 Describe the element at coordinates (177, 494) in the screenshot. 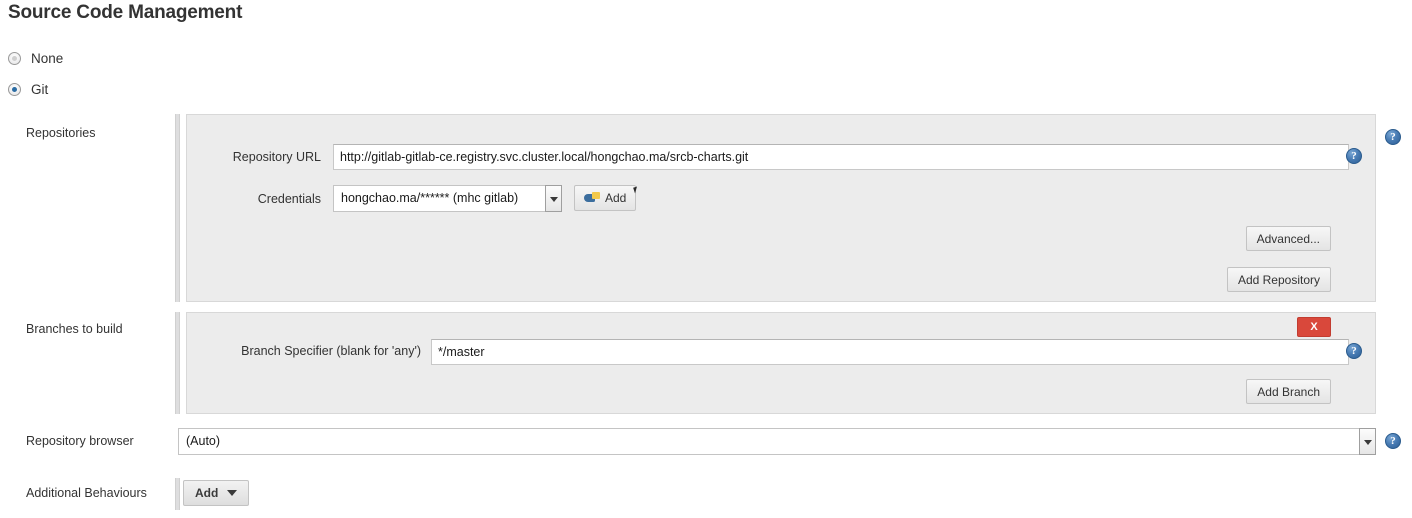

I see `additional-behaviours-marker-bar` at that location.